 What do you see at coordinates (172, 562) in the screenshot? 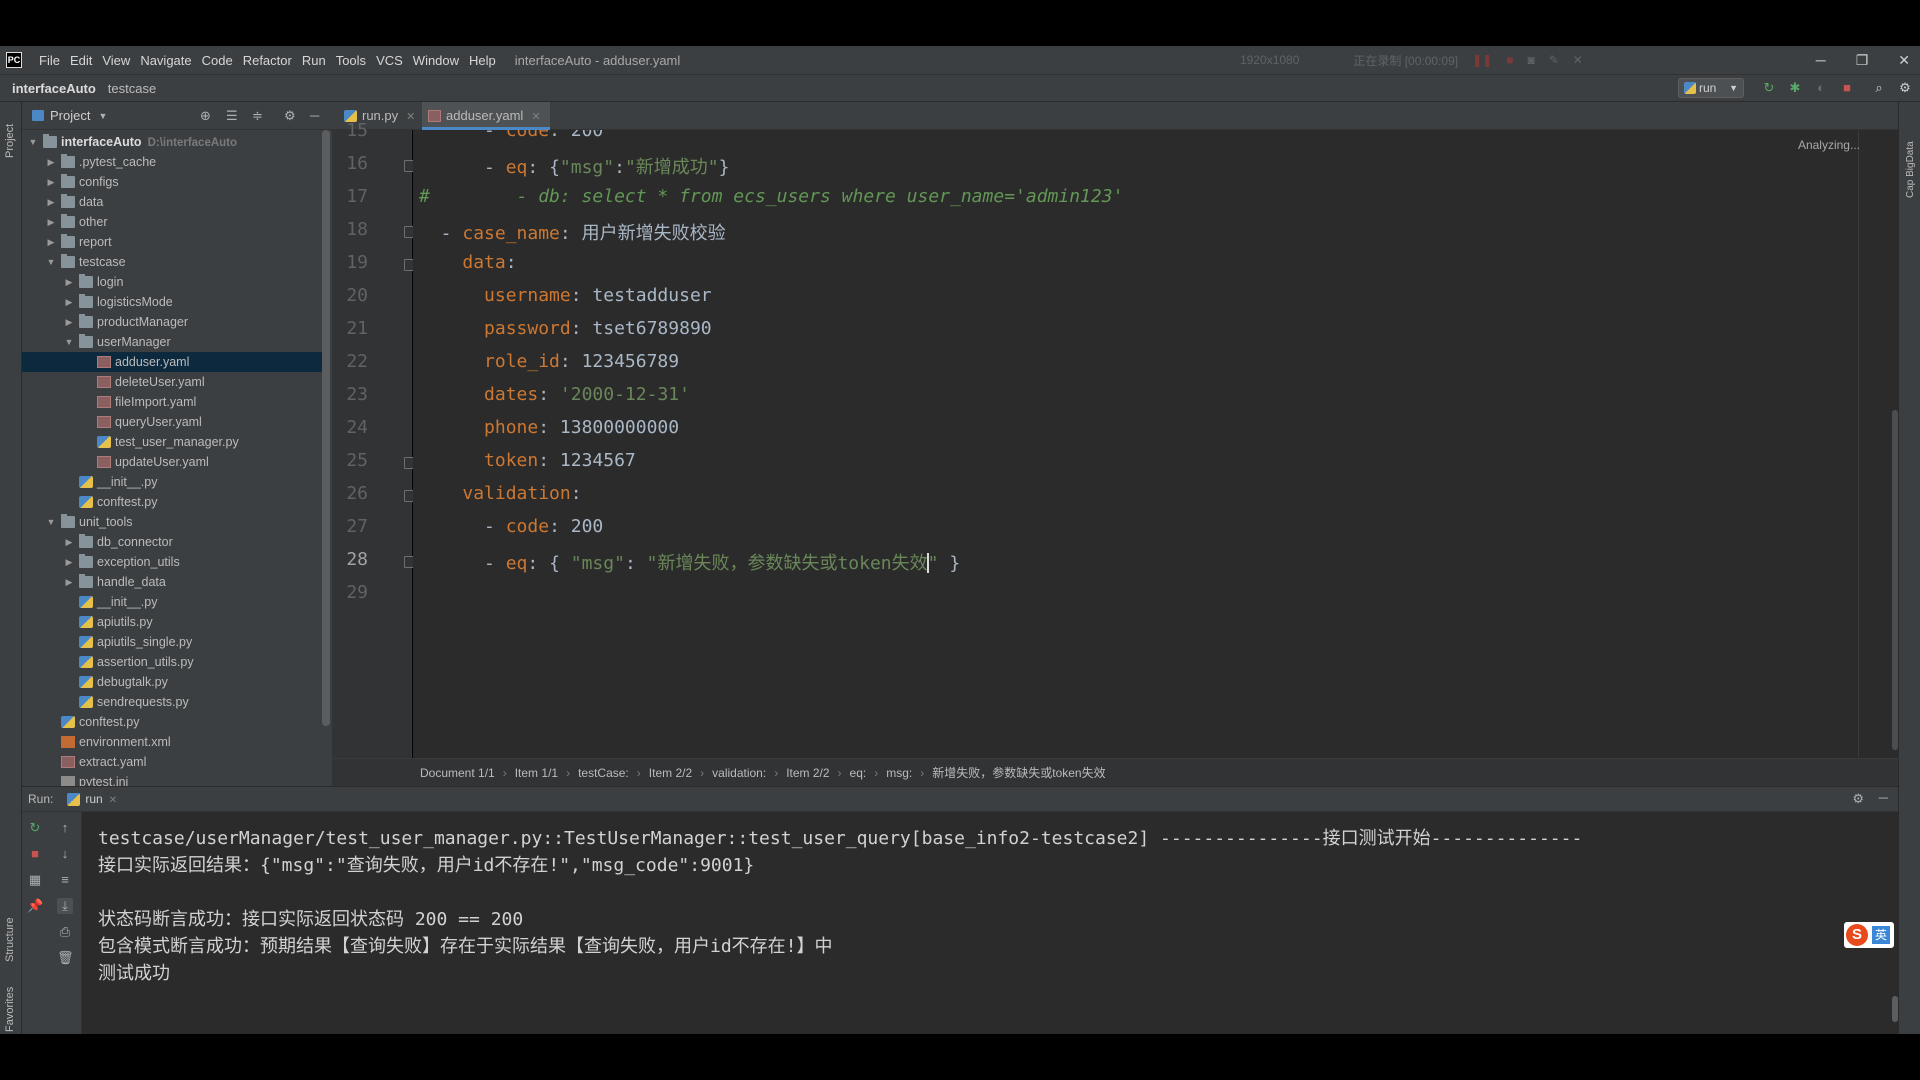
I see `tree-item: ▶ exception_utils` at bounding box center [172, 562].